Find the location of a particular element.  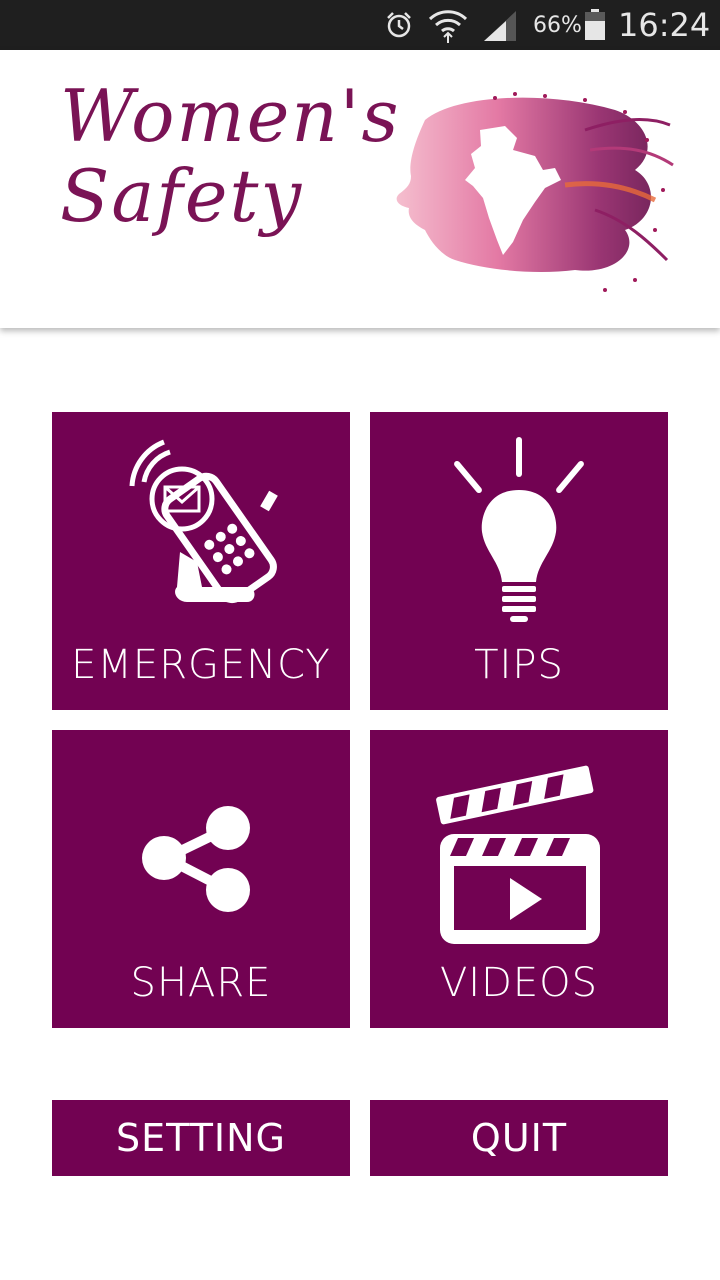

battery-icon is located at coordinates (595, 25).